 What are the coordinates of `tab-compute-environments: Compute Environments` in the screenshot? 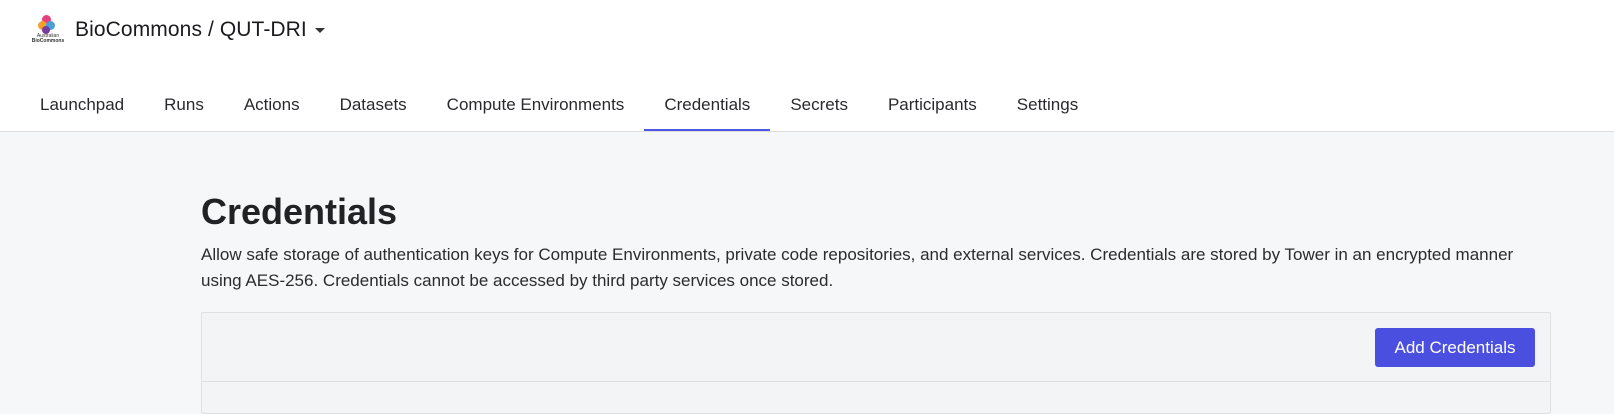 It's located at (536, 109).